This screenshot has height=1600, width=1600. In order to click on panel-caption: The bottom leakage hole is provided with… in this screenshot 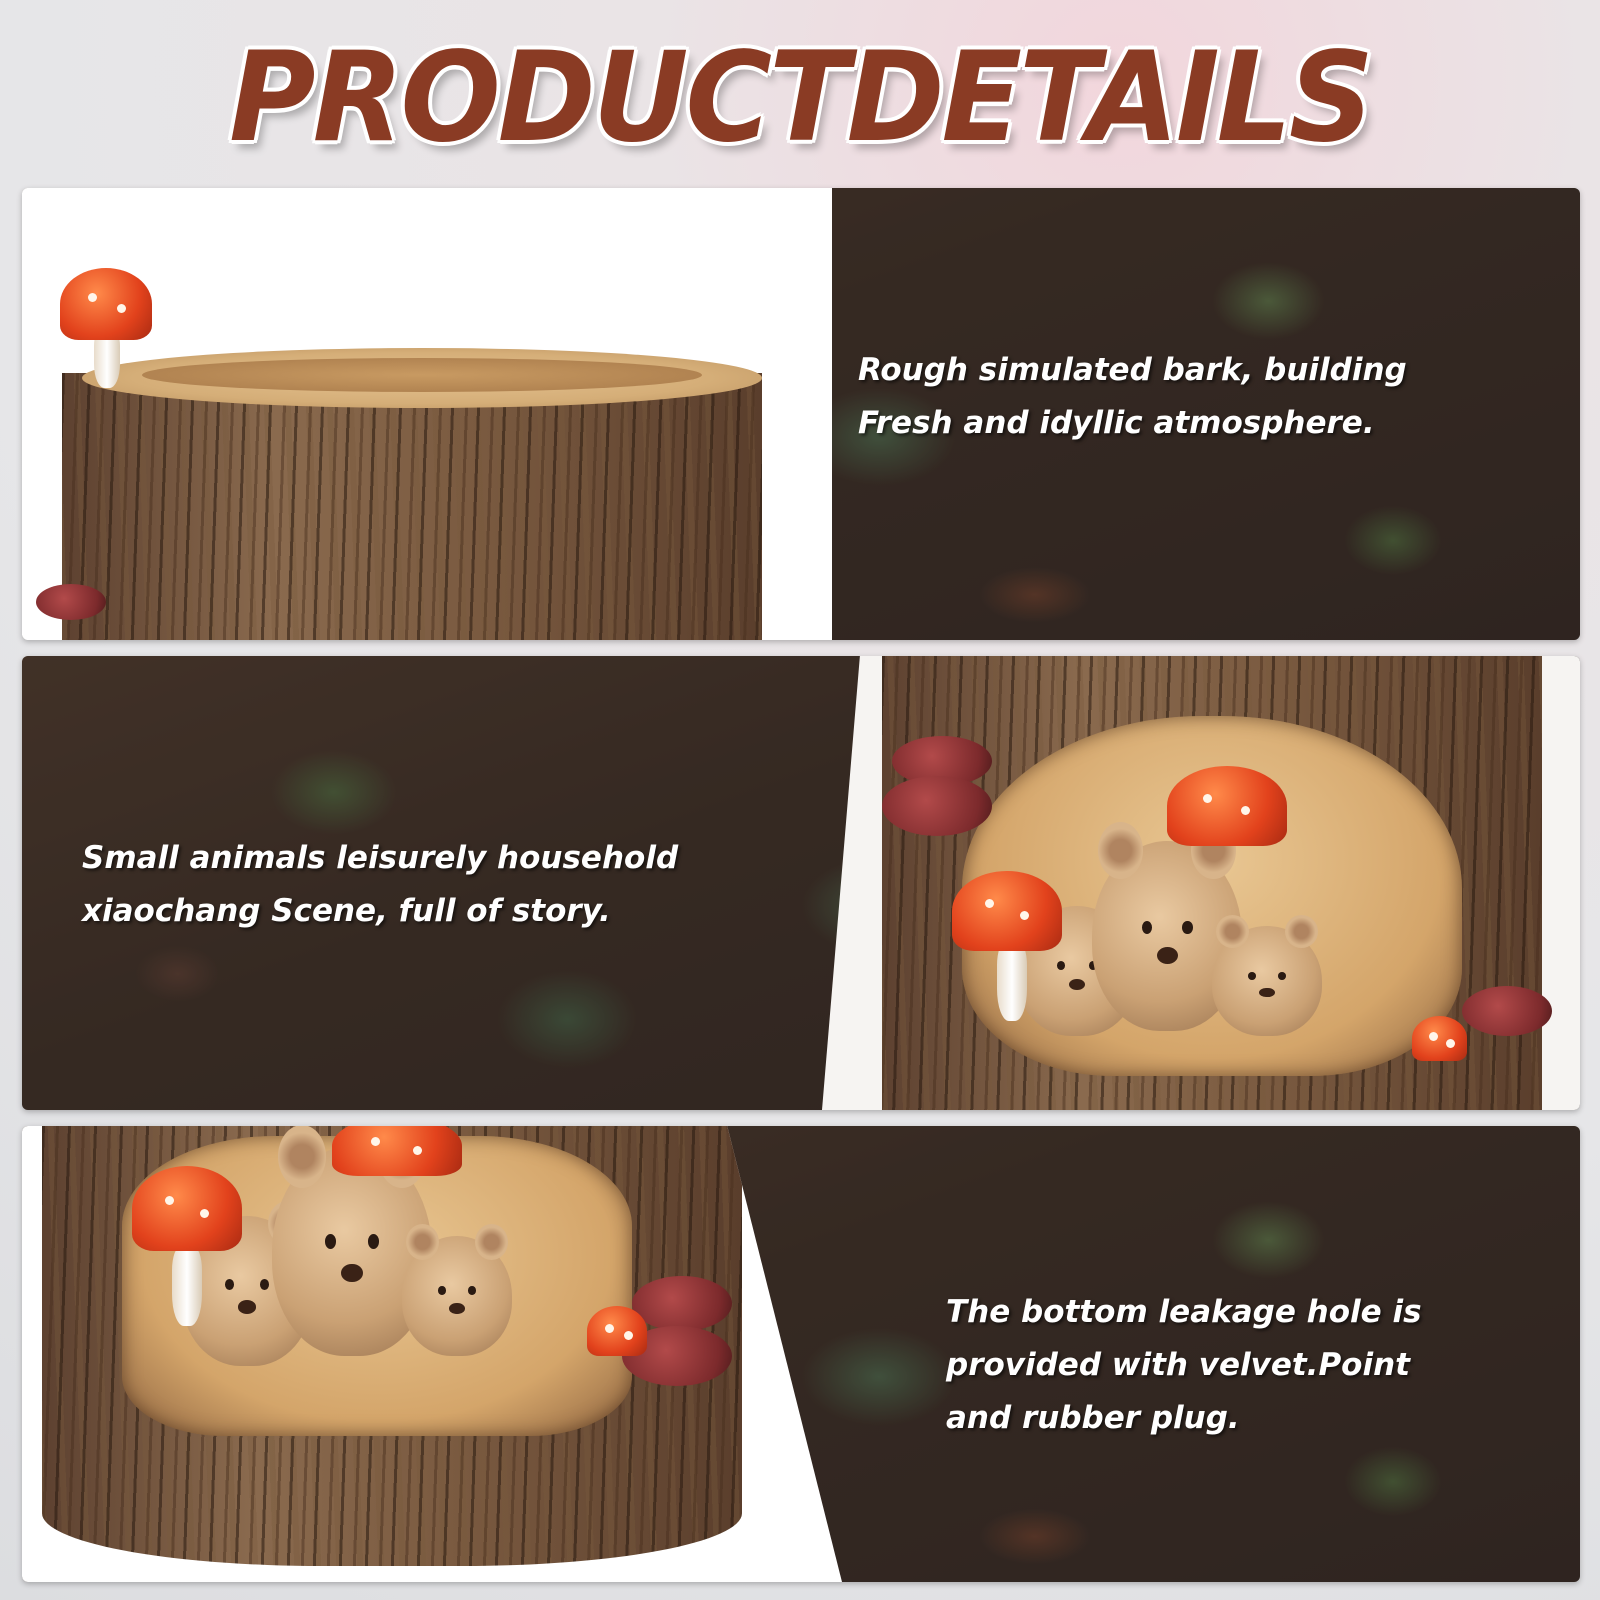, I will do `click(1184, 1365)`.